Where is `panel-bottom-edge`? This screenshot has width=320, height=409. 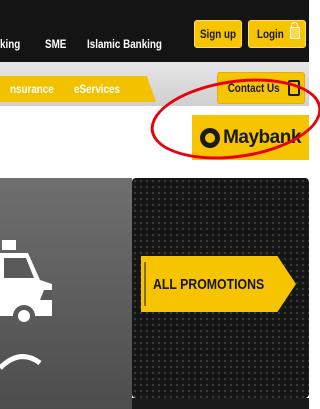
panel-bottom-edge is located at coordinates (220, 403).